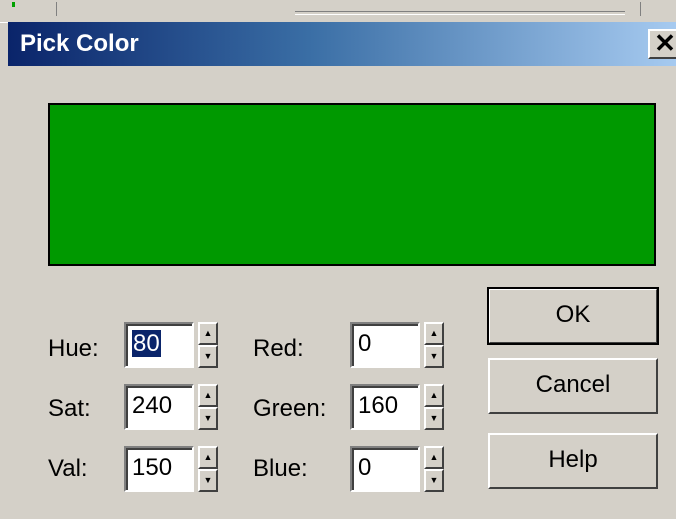 The width and height of the screenshot is (676, 519). What do you see at coordinates (278, 348) in the screenshot?
I see `red-label: Red:` at bounding box center [278, 348].